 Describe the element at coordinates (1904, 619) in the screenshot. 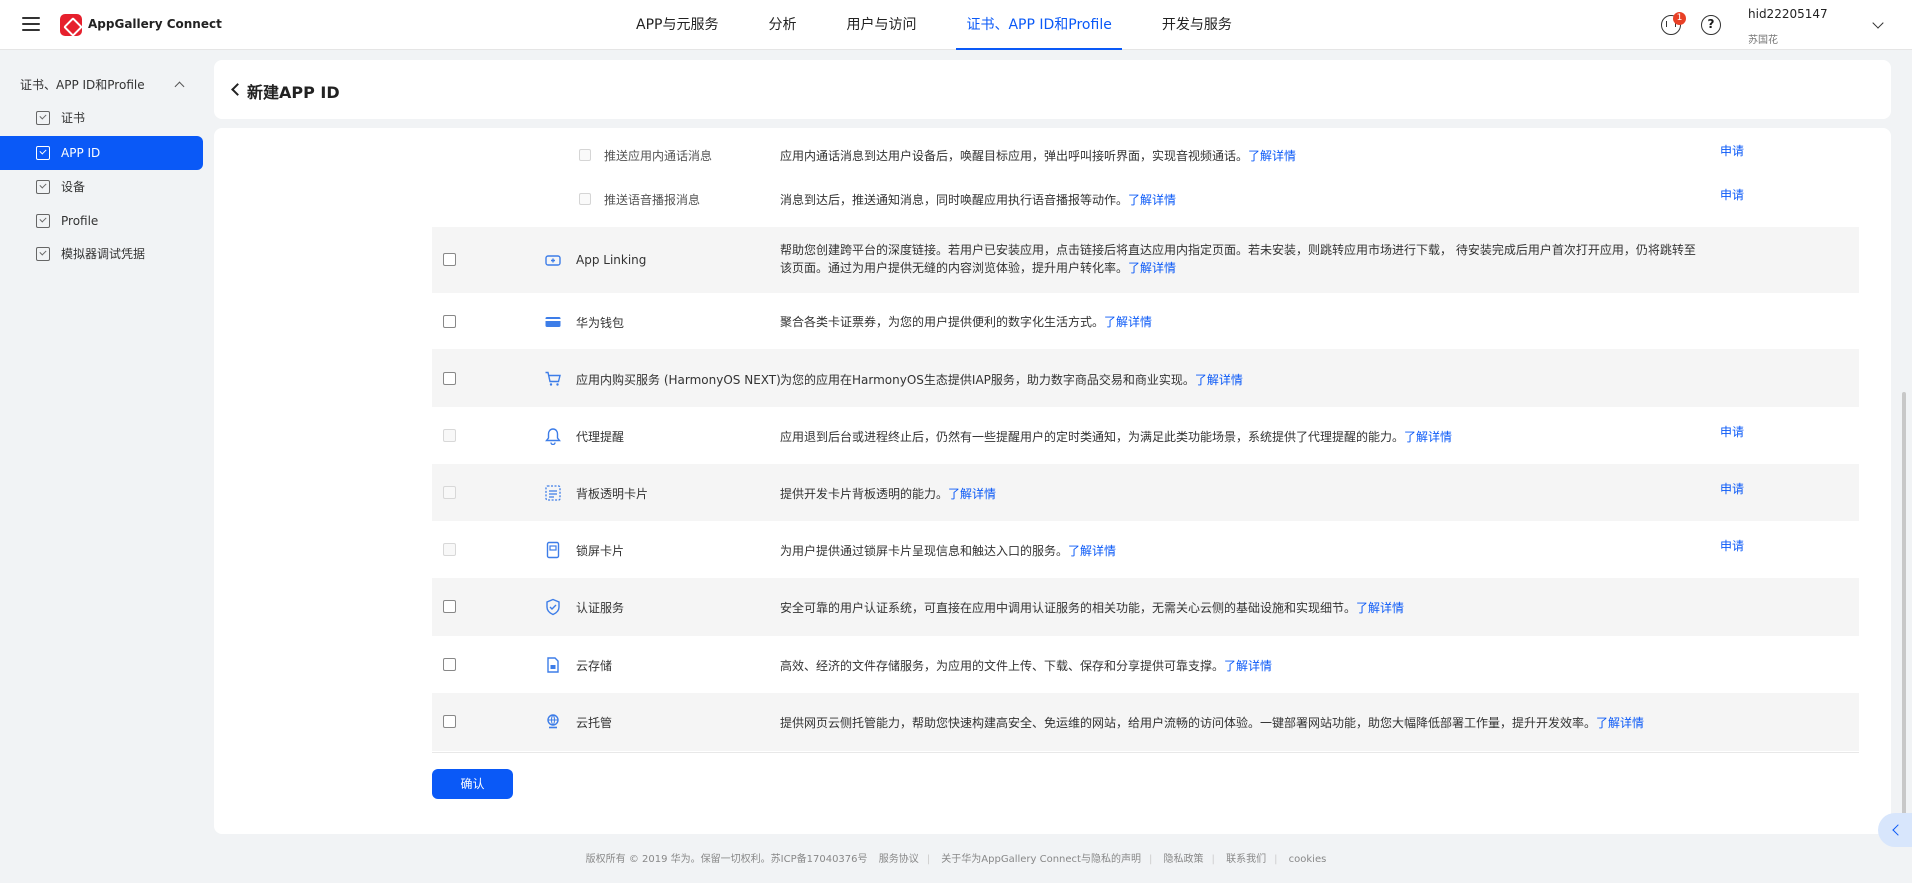

I see `page-scrollbar` at that location.